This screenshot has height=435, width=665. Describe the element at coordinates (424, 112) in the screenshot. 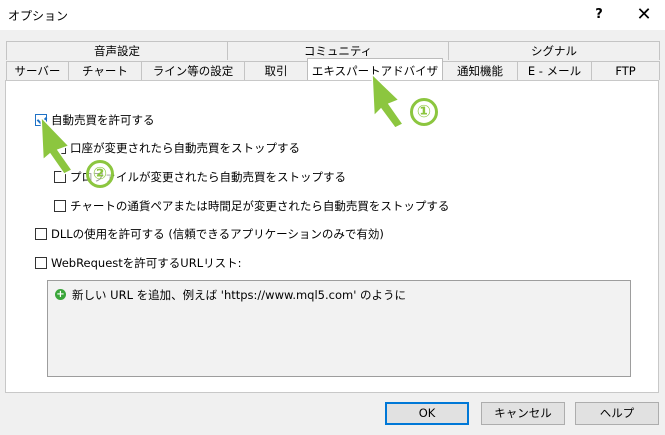

I see `annotation-one: ①` at that location.